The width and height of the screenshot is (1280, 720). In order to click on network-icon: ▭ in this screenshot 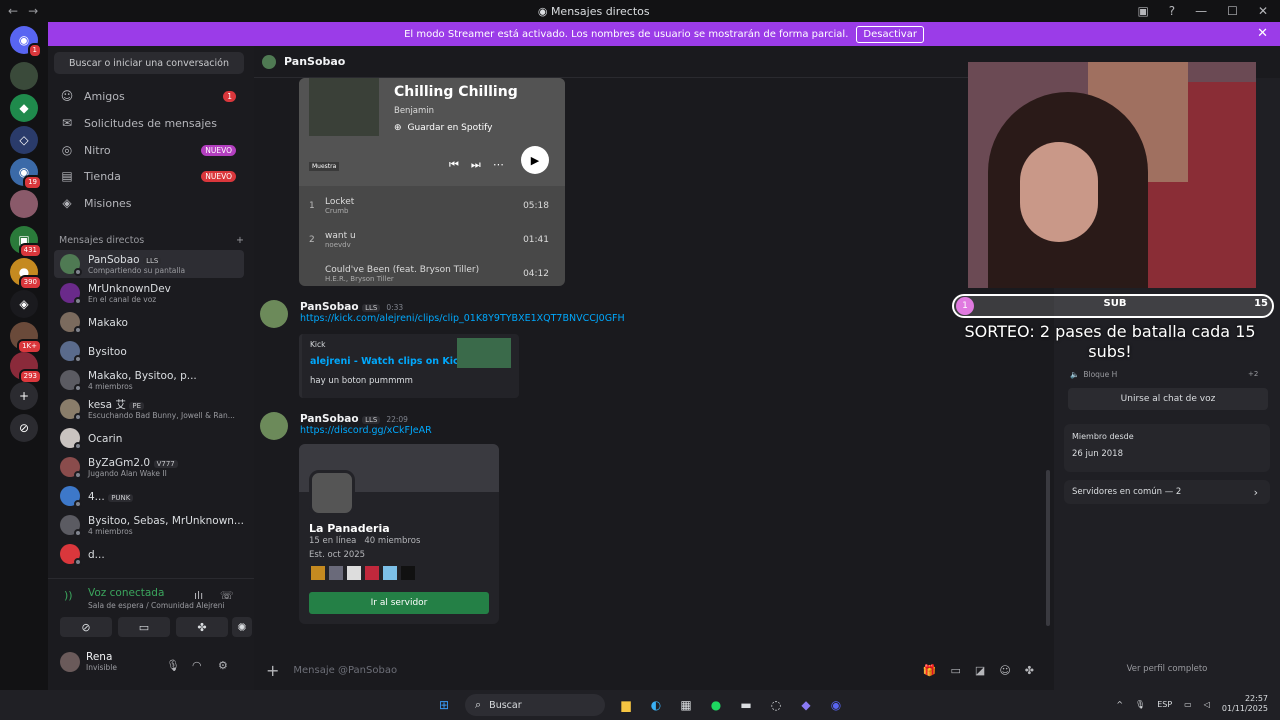, I will do `click(1188, 704)`.